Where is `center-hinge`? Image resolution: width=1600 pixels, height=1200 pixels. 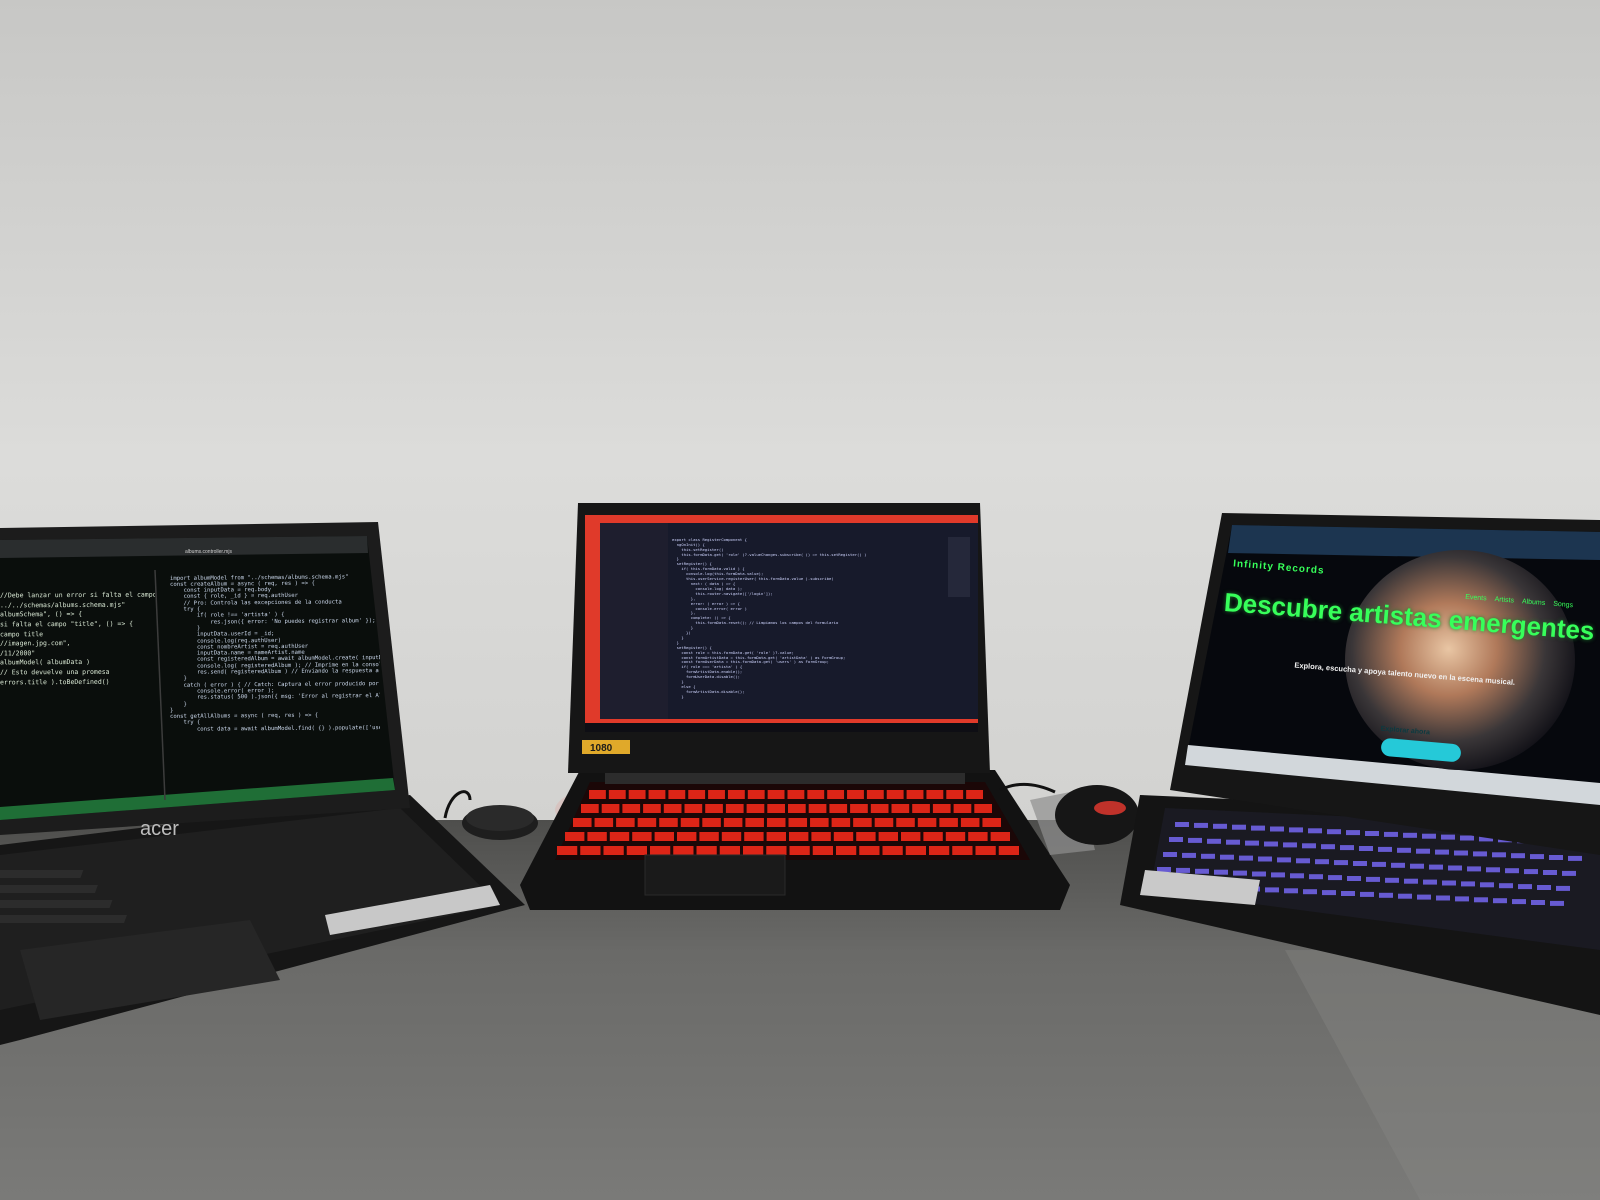
center-hinge is located at coordinates (785, 778).